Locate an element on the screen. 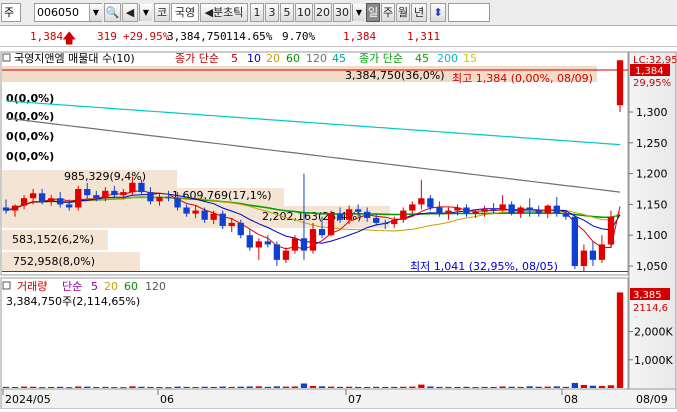 Image resolution: width=677 pixels, height=412 pixels. sound-button: ◀ is located at coordinates (130, 12).